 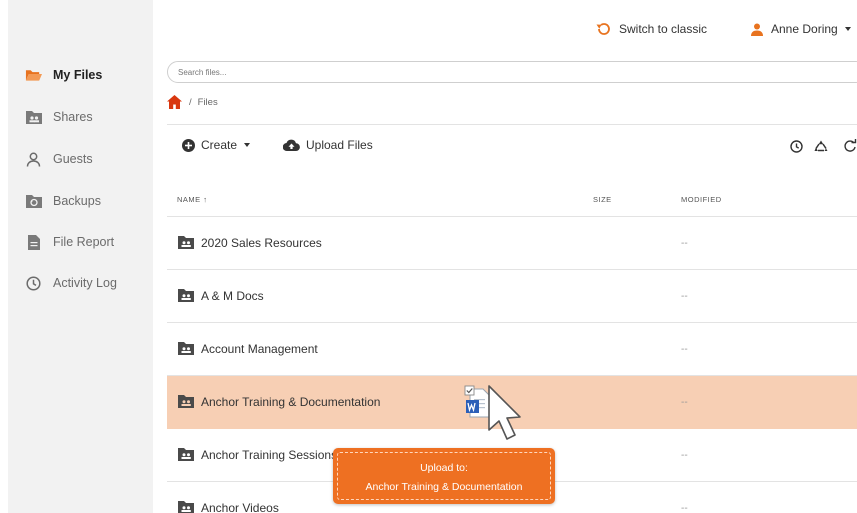 I want to click on cloud-upload-icon, so click(x=291, y=145).